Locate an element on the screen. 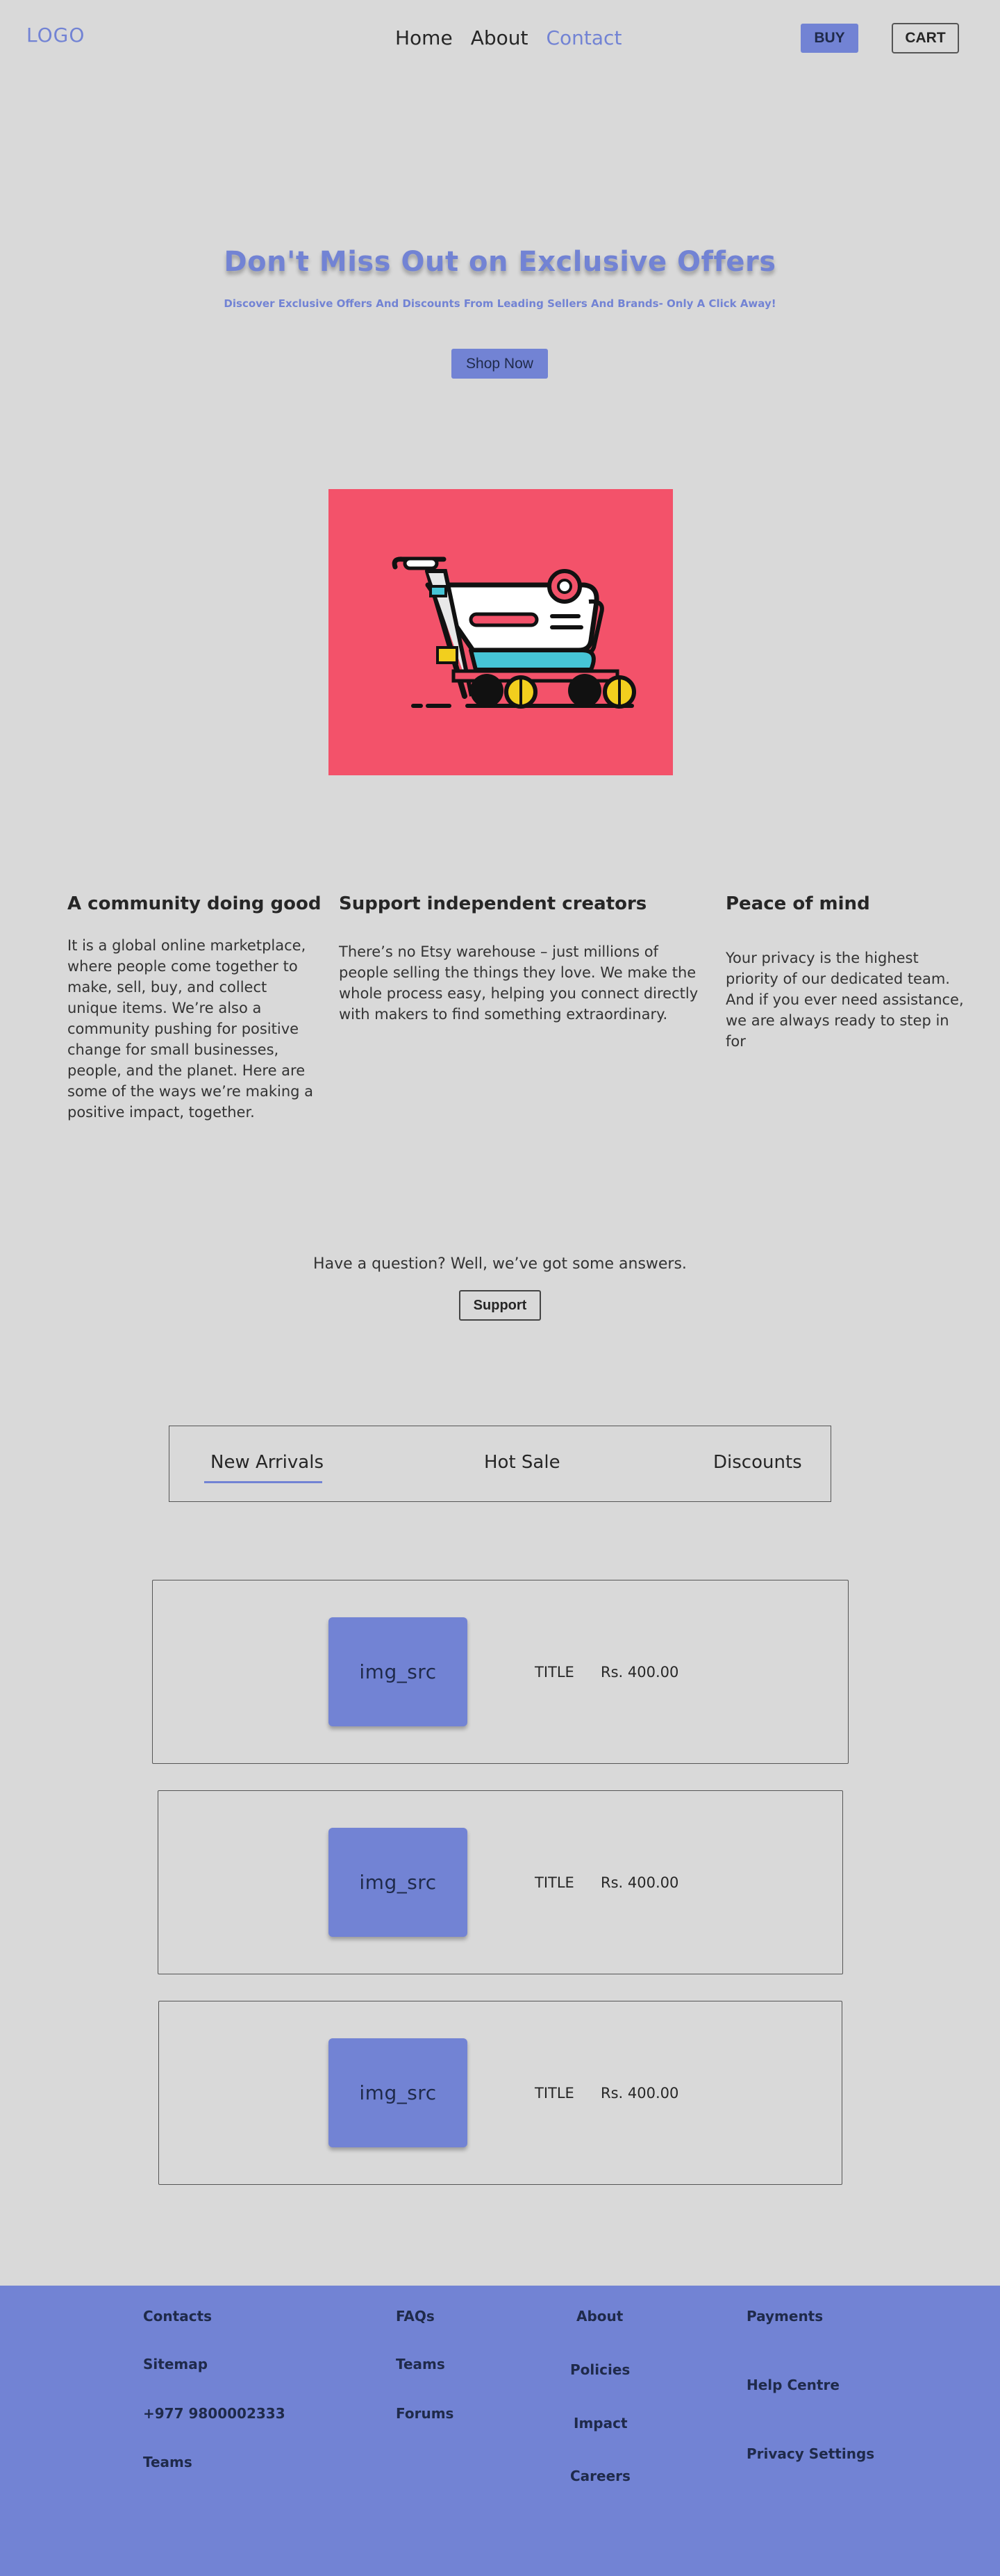 The image size is (1000, 2576). logo: LOGO is located at coordinates (55, 35).